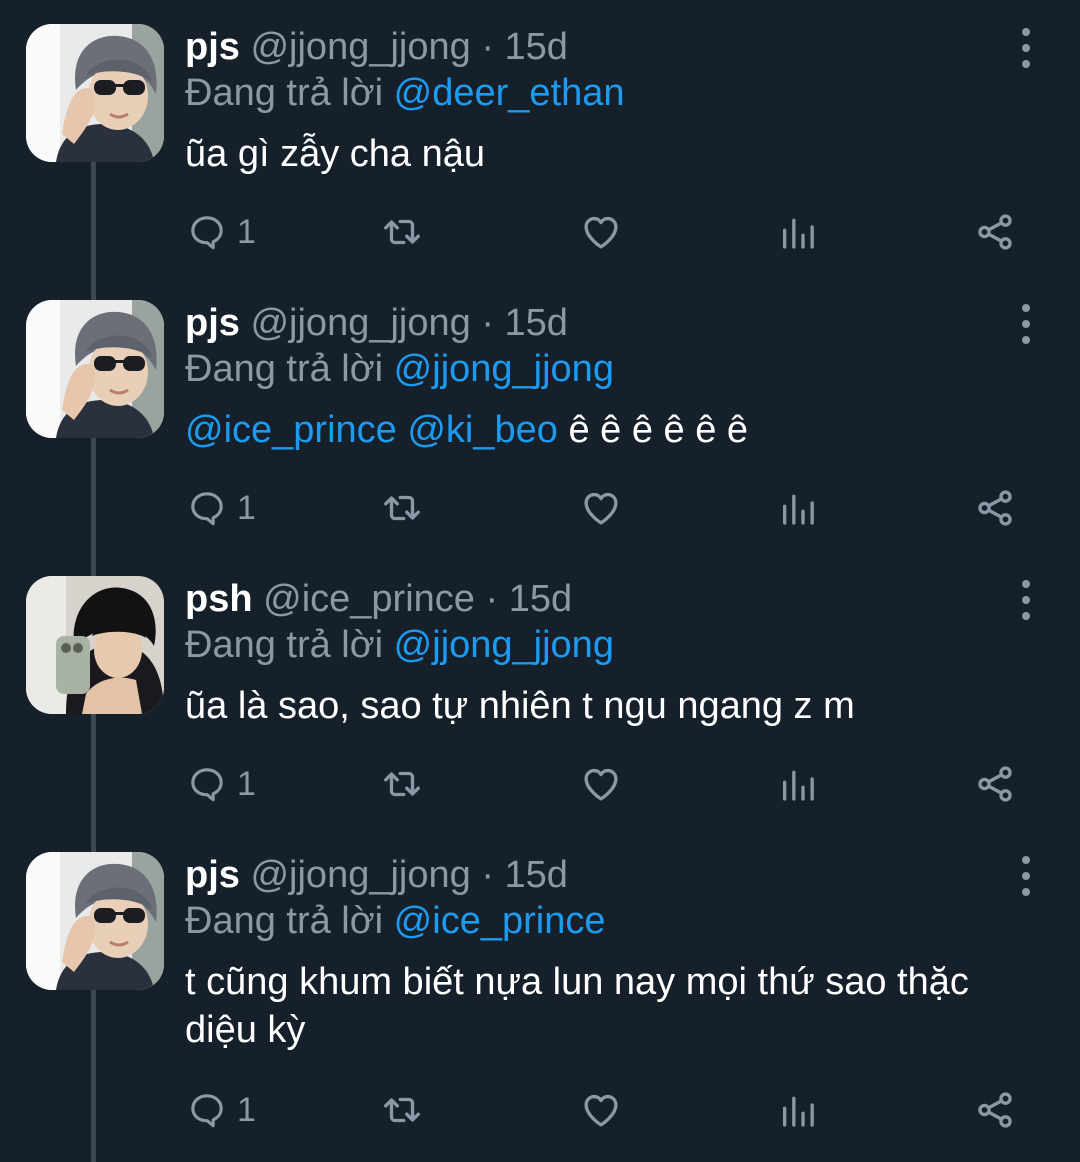 This screenshot has height=1162, width=1080. Describe the element at coordinates (369, 599) in the screenshot. I see `user-handle: @ice_prince` at that location.